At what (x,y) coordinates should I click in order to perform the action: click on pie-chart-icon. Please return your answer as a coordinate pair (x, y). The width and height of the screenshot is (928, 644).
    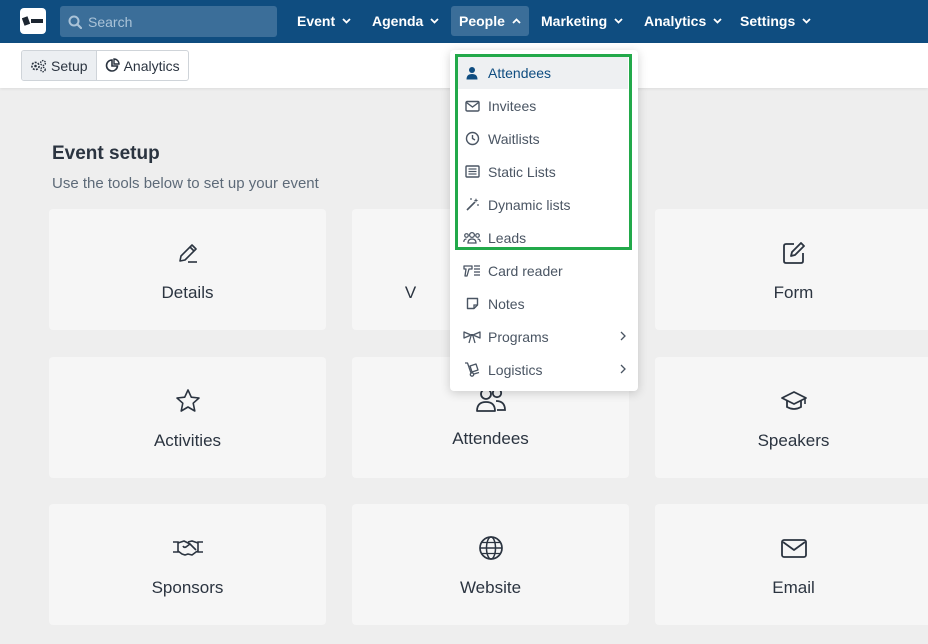
    Looking at the image, I should click on (112, 65).